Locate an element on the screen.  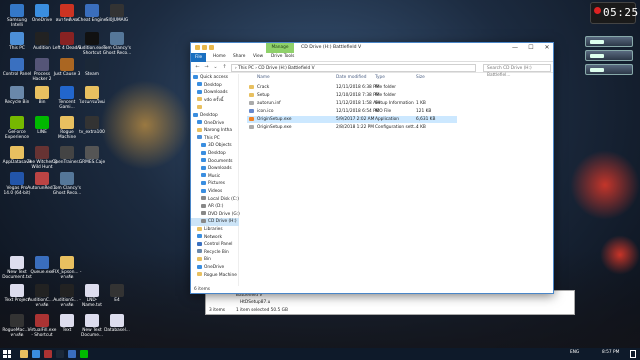
file-size: 1 KB is located at coordinates (421, 103).